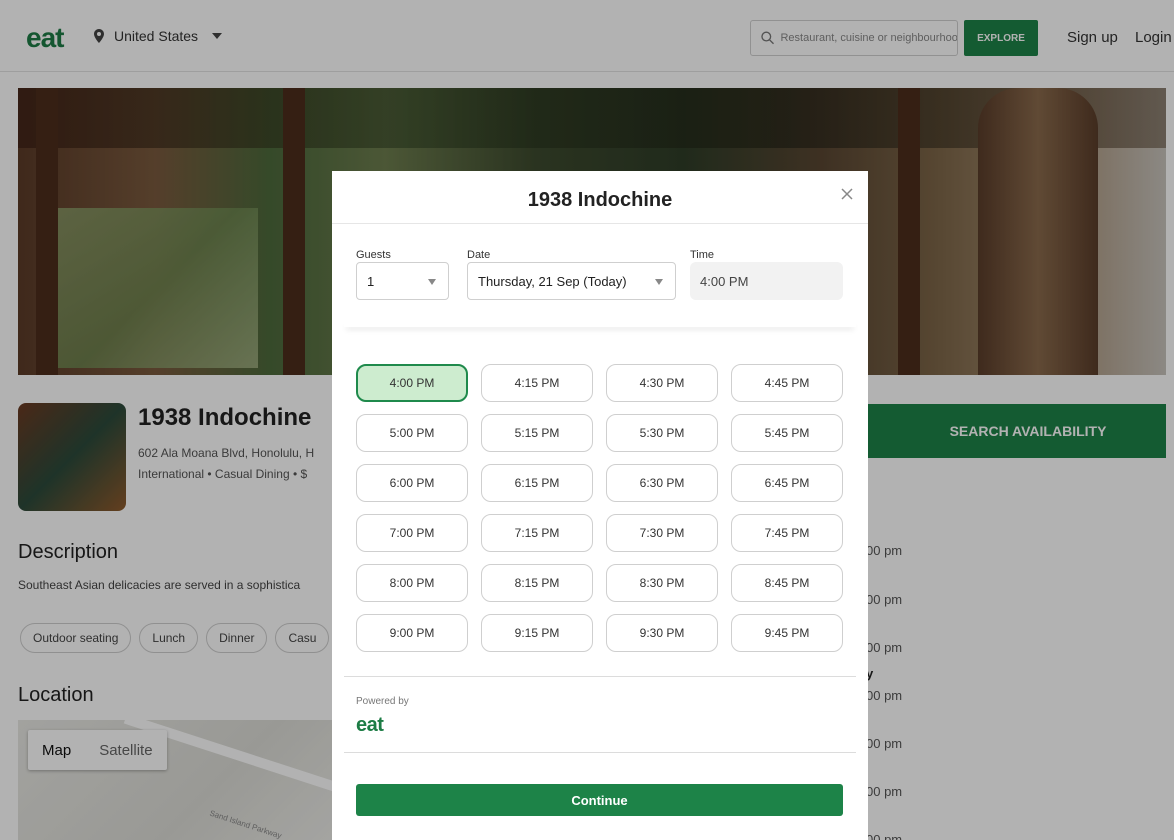 The width and height of the screenshot is (1174, 840). Describe the element at coordinates (702, 255) in the screenshot. I see `time-label: Time` at that location.